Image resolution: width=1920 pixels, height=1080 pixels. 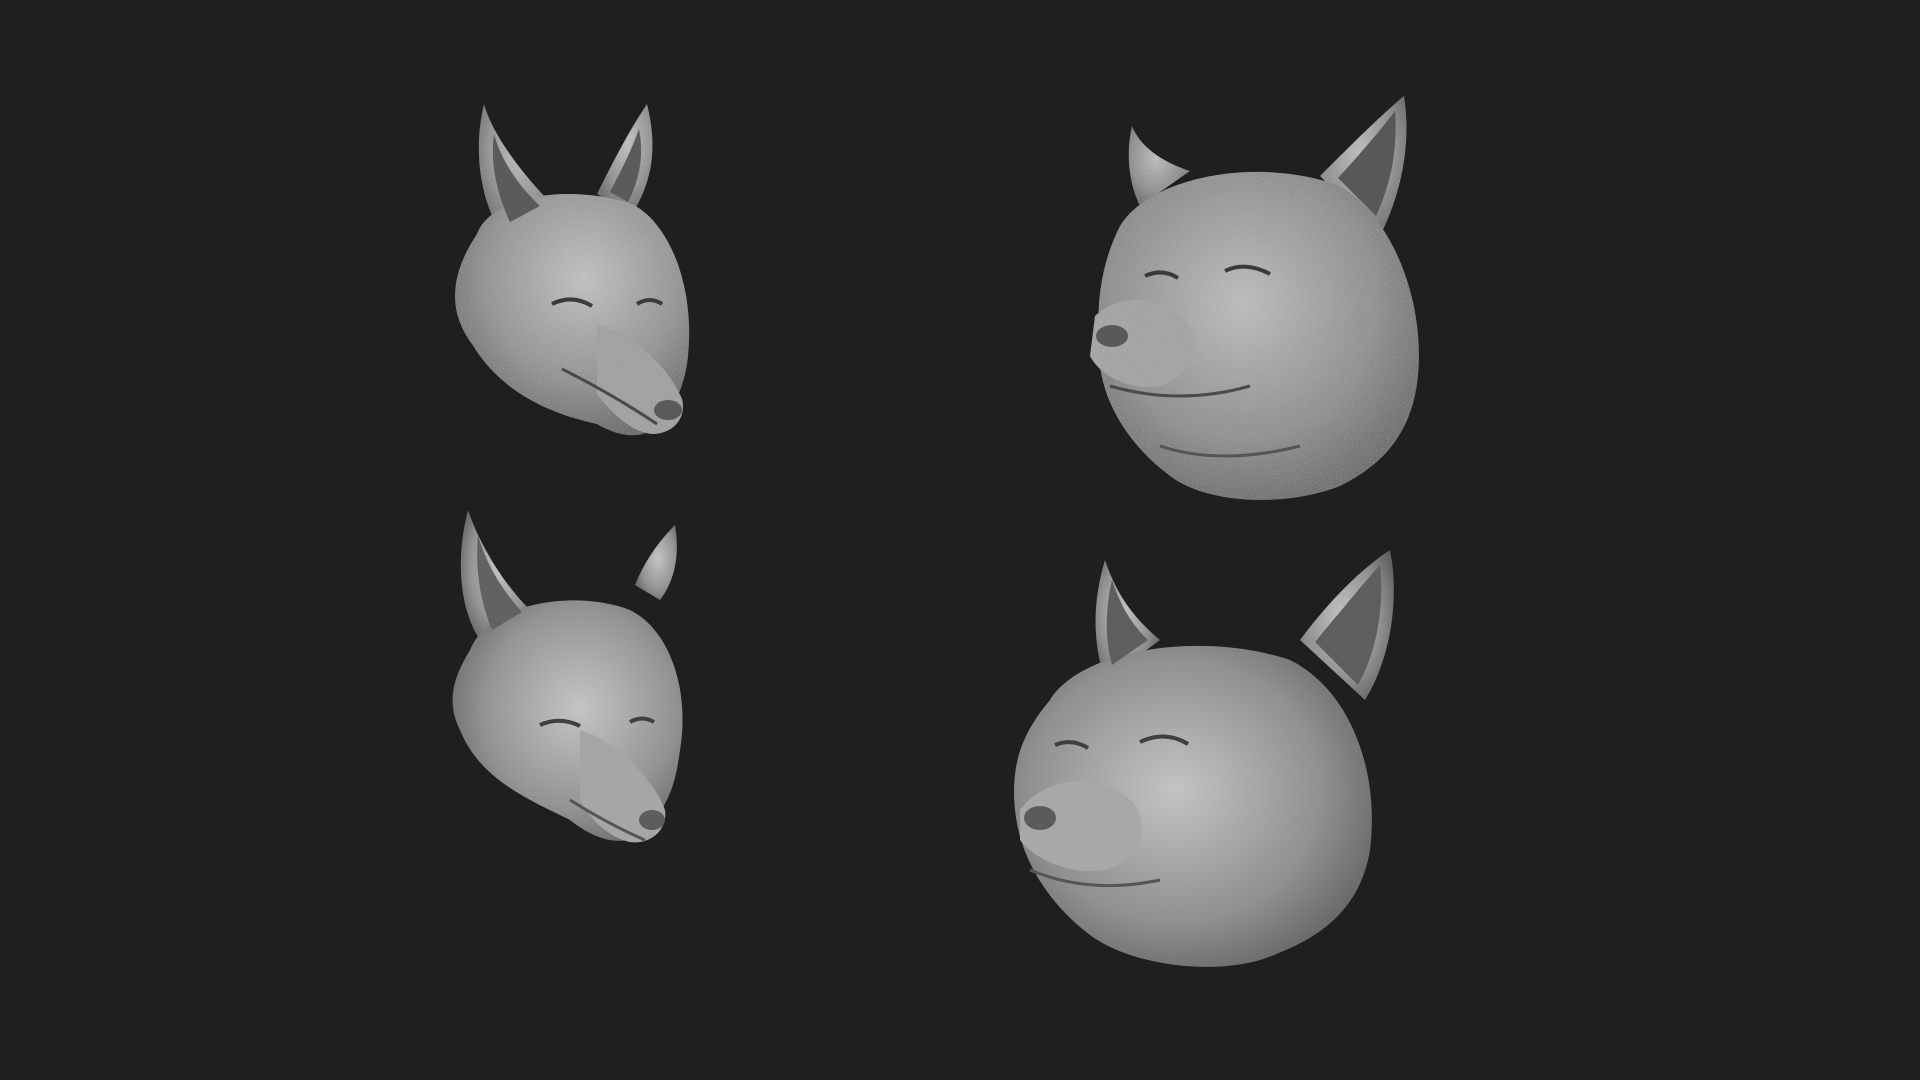 I want to click on fox-head-sculpt-detailed-right, so click(x=1240, y=306).